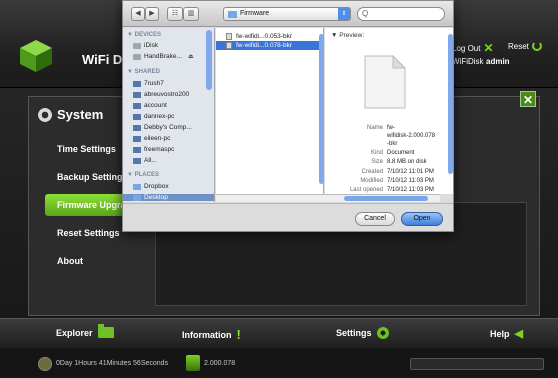  I want to click on sidebar-item-dropbox: Dropbox, so click(151, 186).